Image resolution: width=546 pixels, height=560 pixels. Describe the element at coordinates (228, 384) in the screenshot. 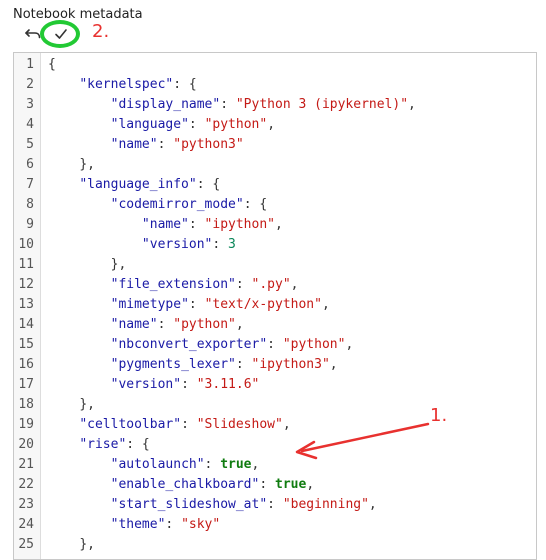

I see `code-token: "3.11.6"` at that location.